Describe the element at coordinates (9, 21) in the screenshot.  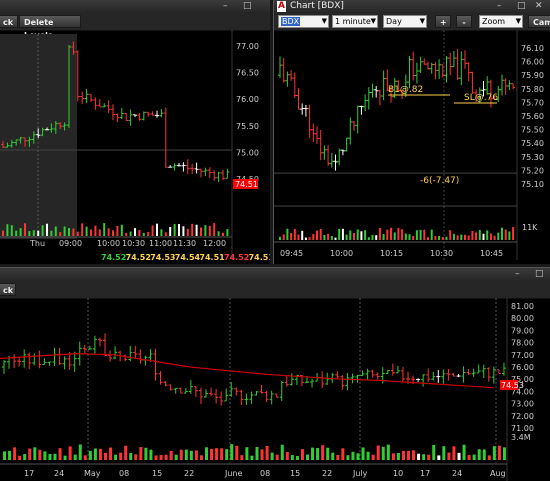
I see `left-back-button: ck` at that location.